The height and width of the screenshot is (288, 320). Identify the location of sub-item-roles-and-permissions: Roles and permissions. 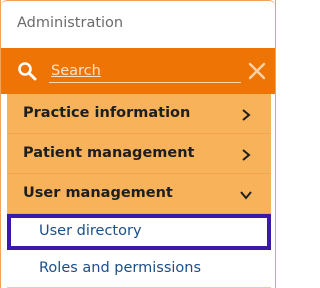
(139, 270).